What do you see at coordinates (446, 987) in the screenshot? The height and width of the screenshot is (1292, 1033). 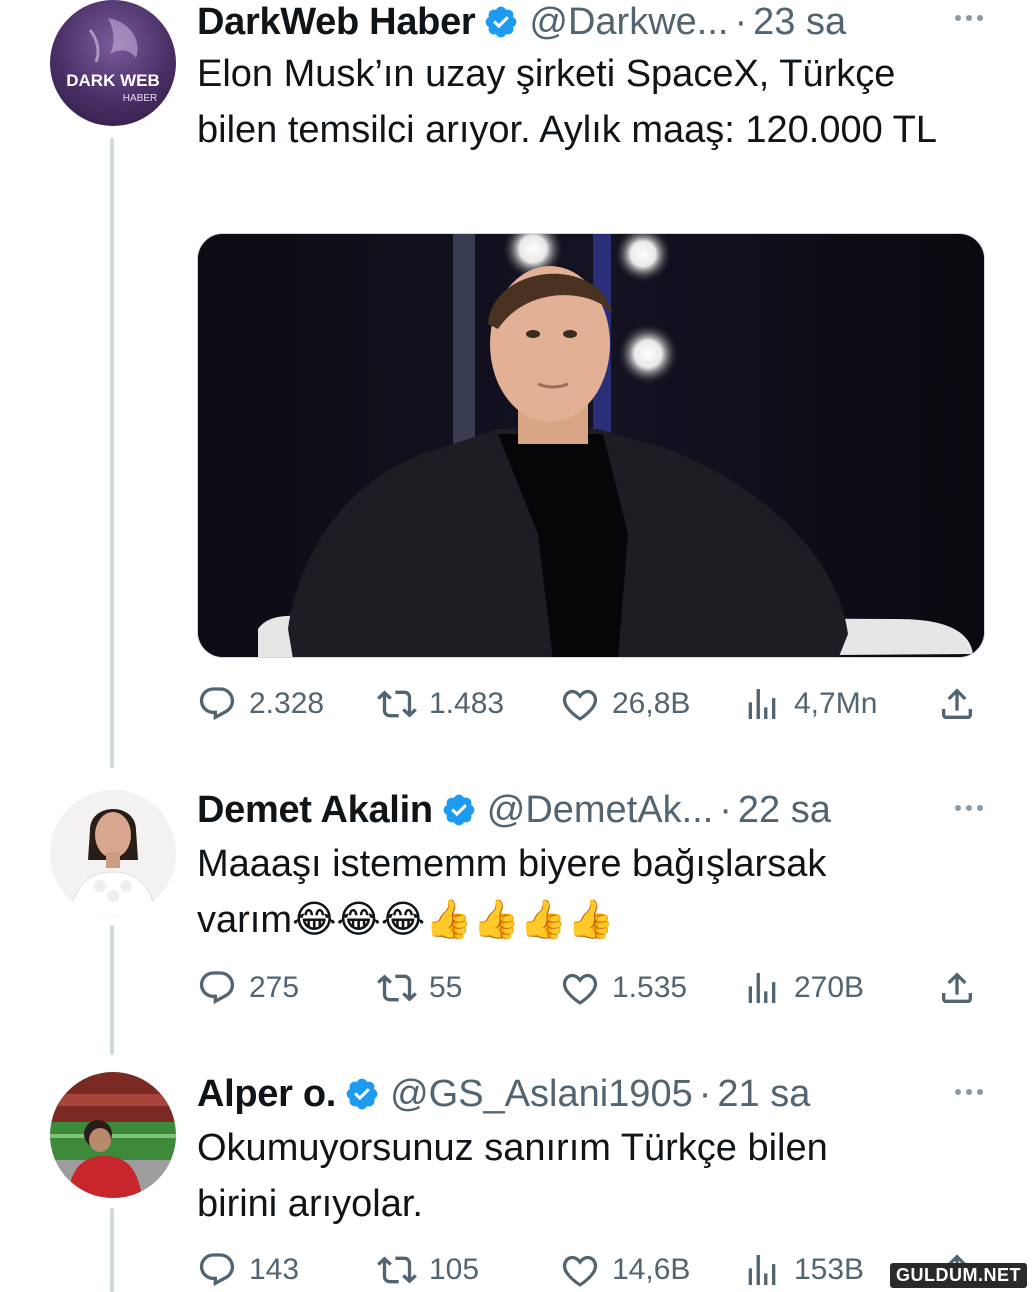 I see `retweet-count: 55` at bounding box center [446, 987].